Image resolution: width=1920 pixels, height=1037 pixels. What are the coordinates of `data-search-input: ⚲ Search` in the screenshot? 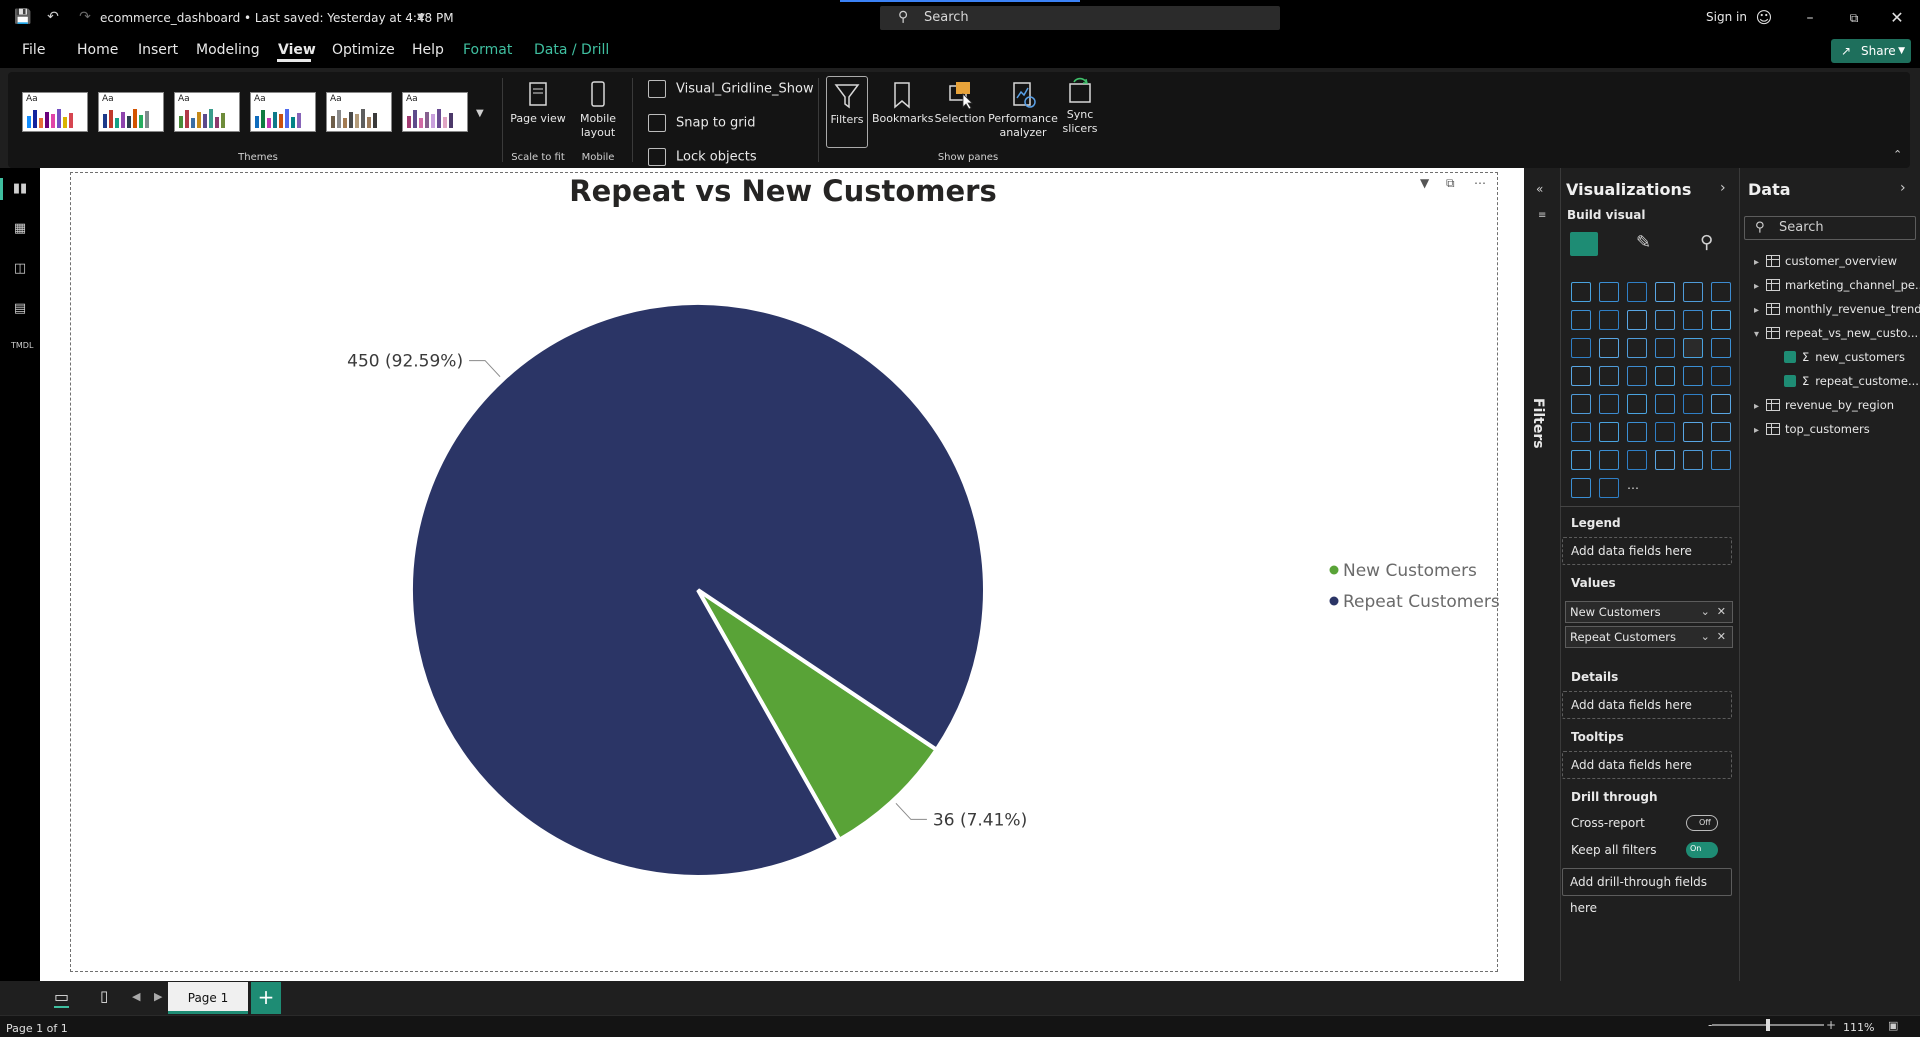 It's located at (1830, 228).